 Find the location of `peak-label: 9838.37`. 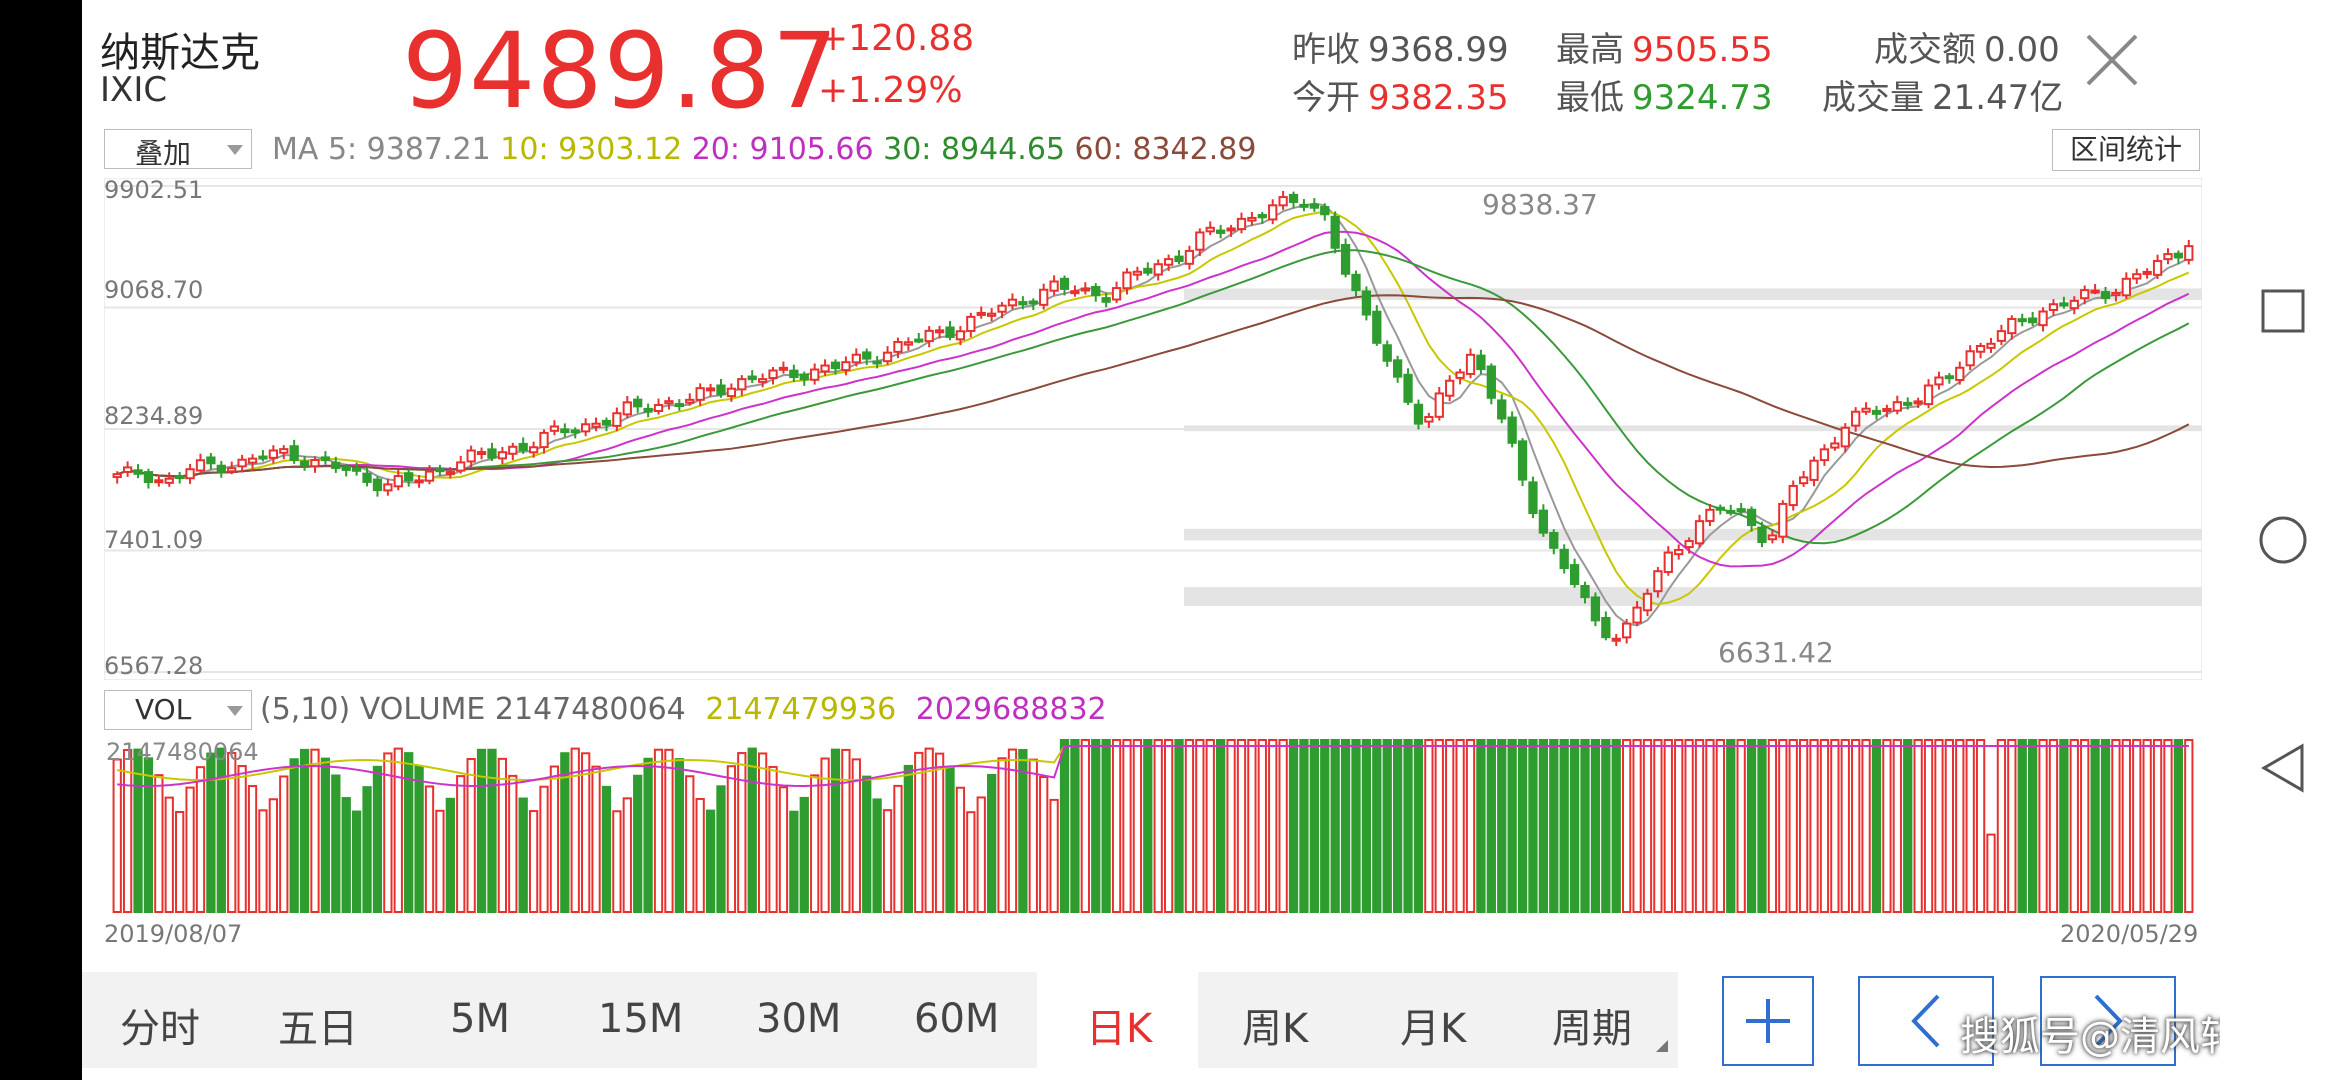

peak-label: 9838.37 is located at coordinates (1540, 204).